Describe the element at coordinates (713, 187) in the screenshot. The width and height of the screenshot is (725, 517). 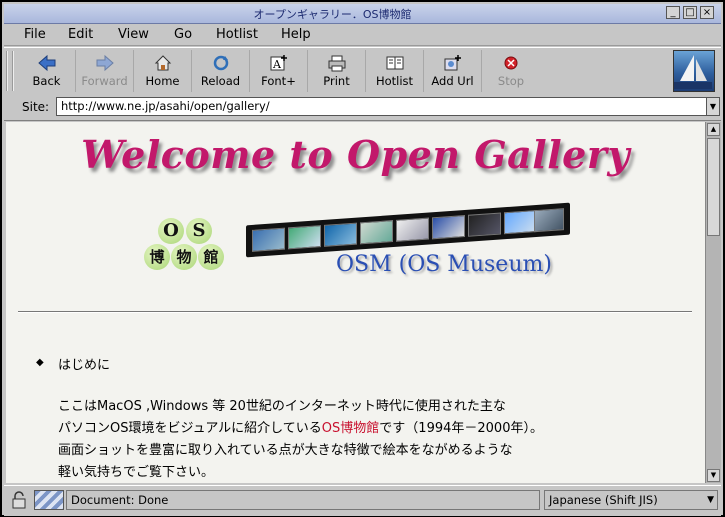
I see `scroll-thumb` at that location.